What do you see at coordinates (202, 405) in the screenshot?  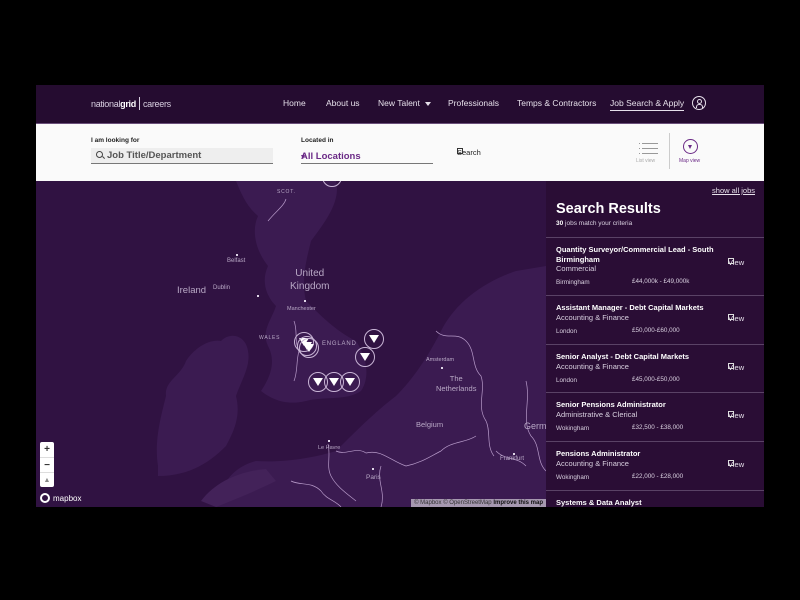 I see `land-ireland` at bounding box center [202, 405].